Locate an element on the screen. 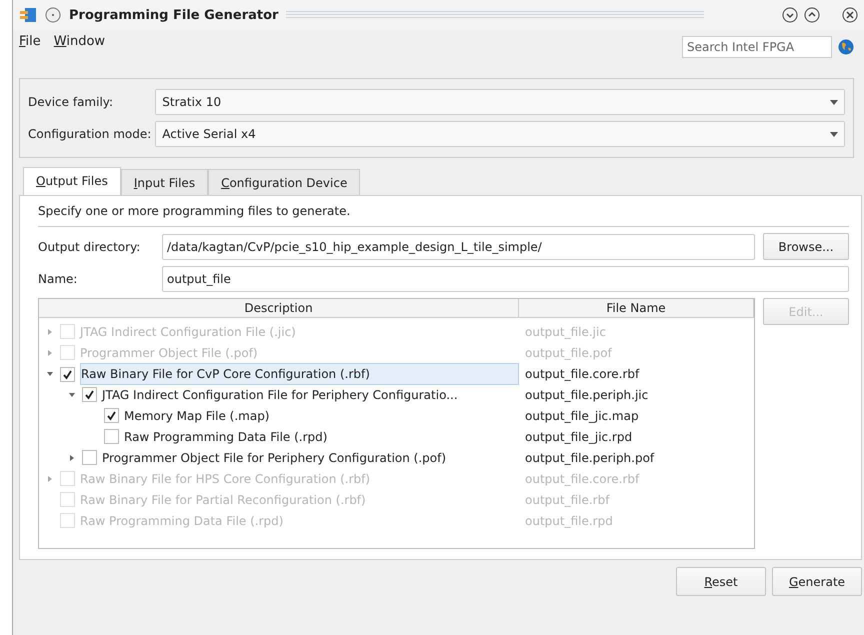 Image resolution: width=864 pixels, height=635 pixels. instructions: Specify one or more programming files to generate. is located at coordinates (195, 211).